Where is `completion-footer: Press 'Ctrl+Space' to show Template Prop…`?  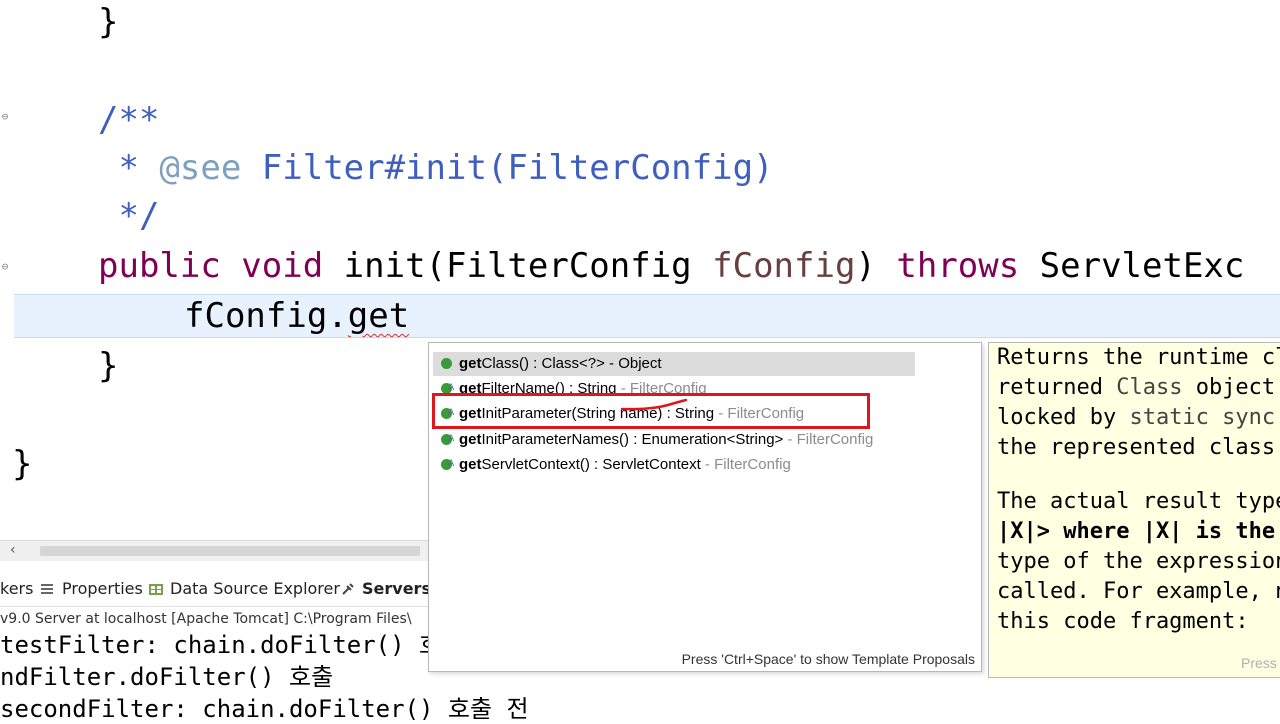 completion-footer: Press 'Ctrl+Space' to show Template Prop… is located at coordinates (828, 659).